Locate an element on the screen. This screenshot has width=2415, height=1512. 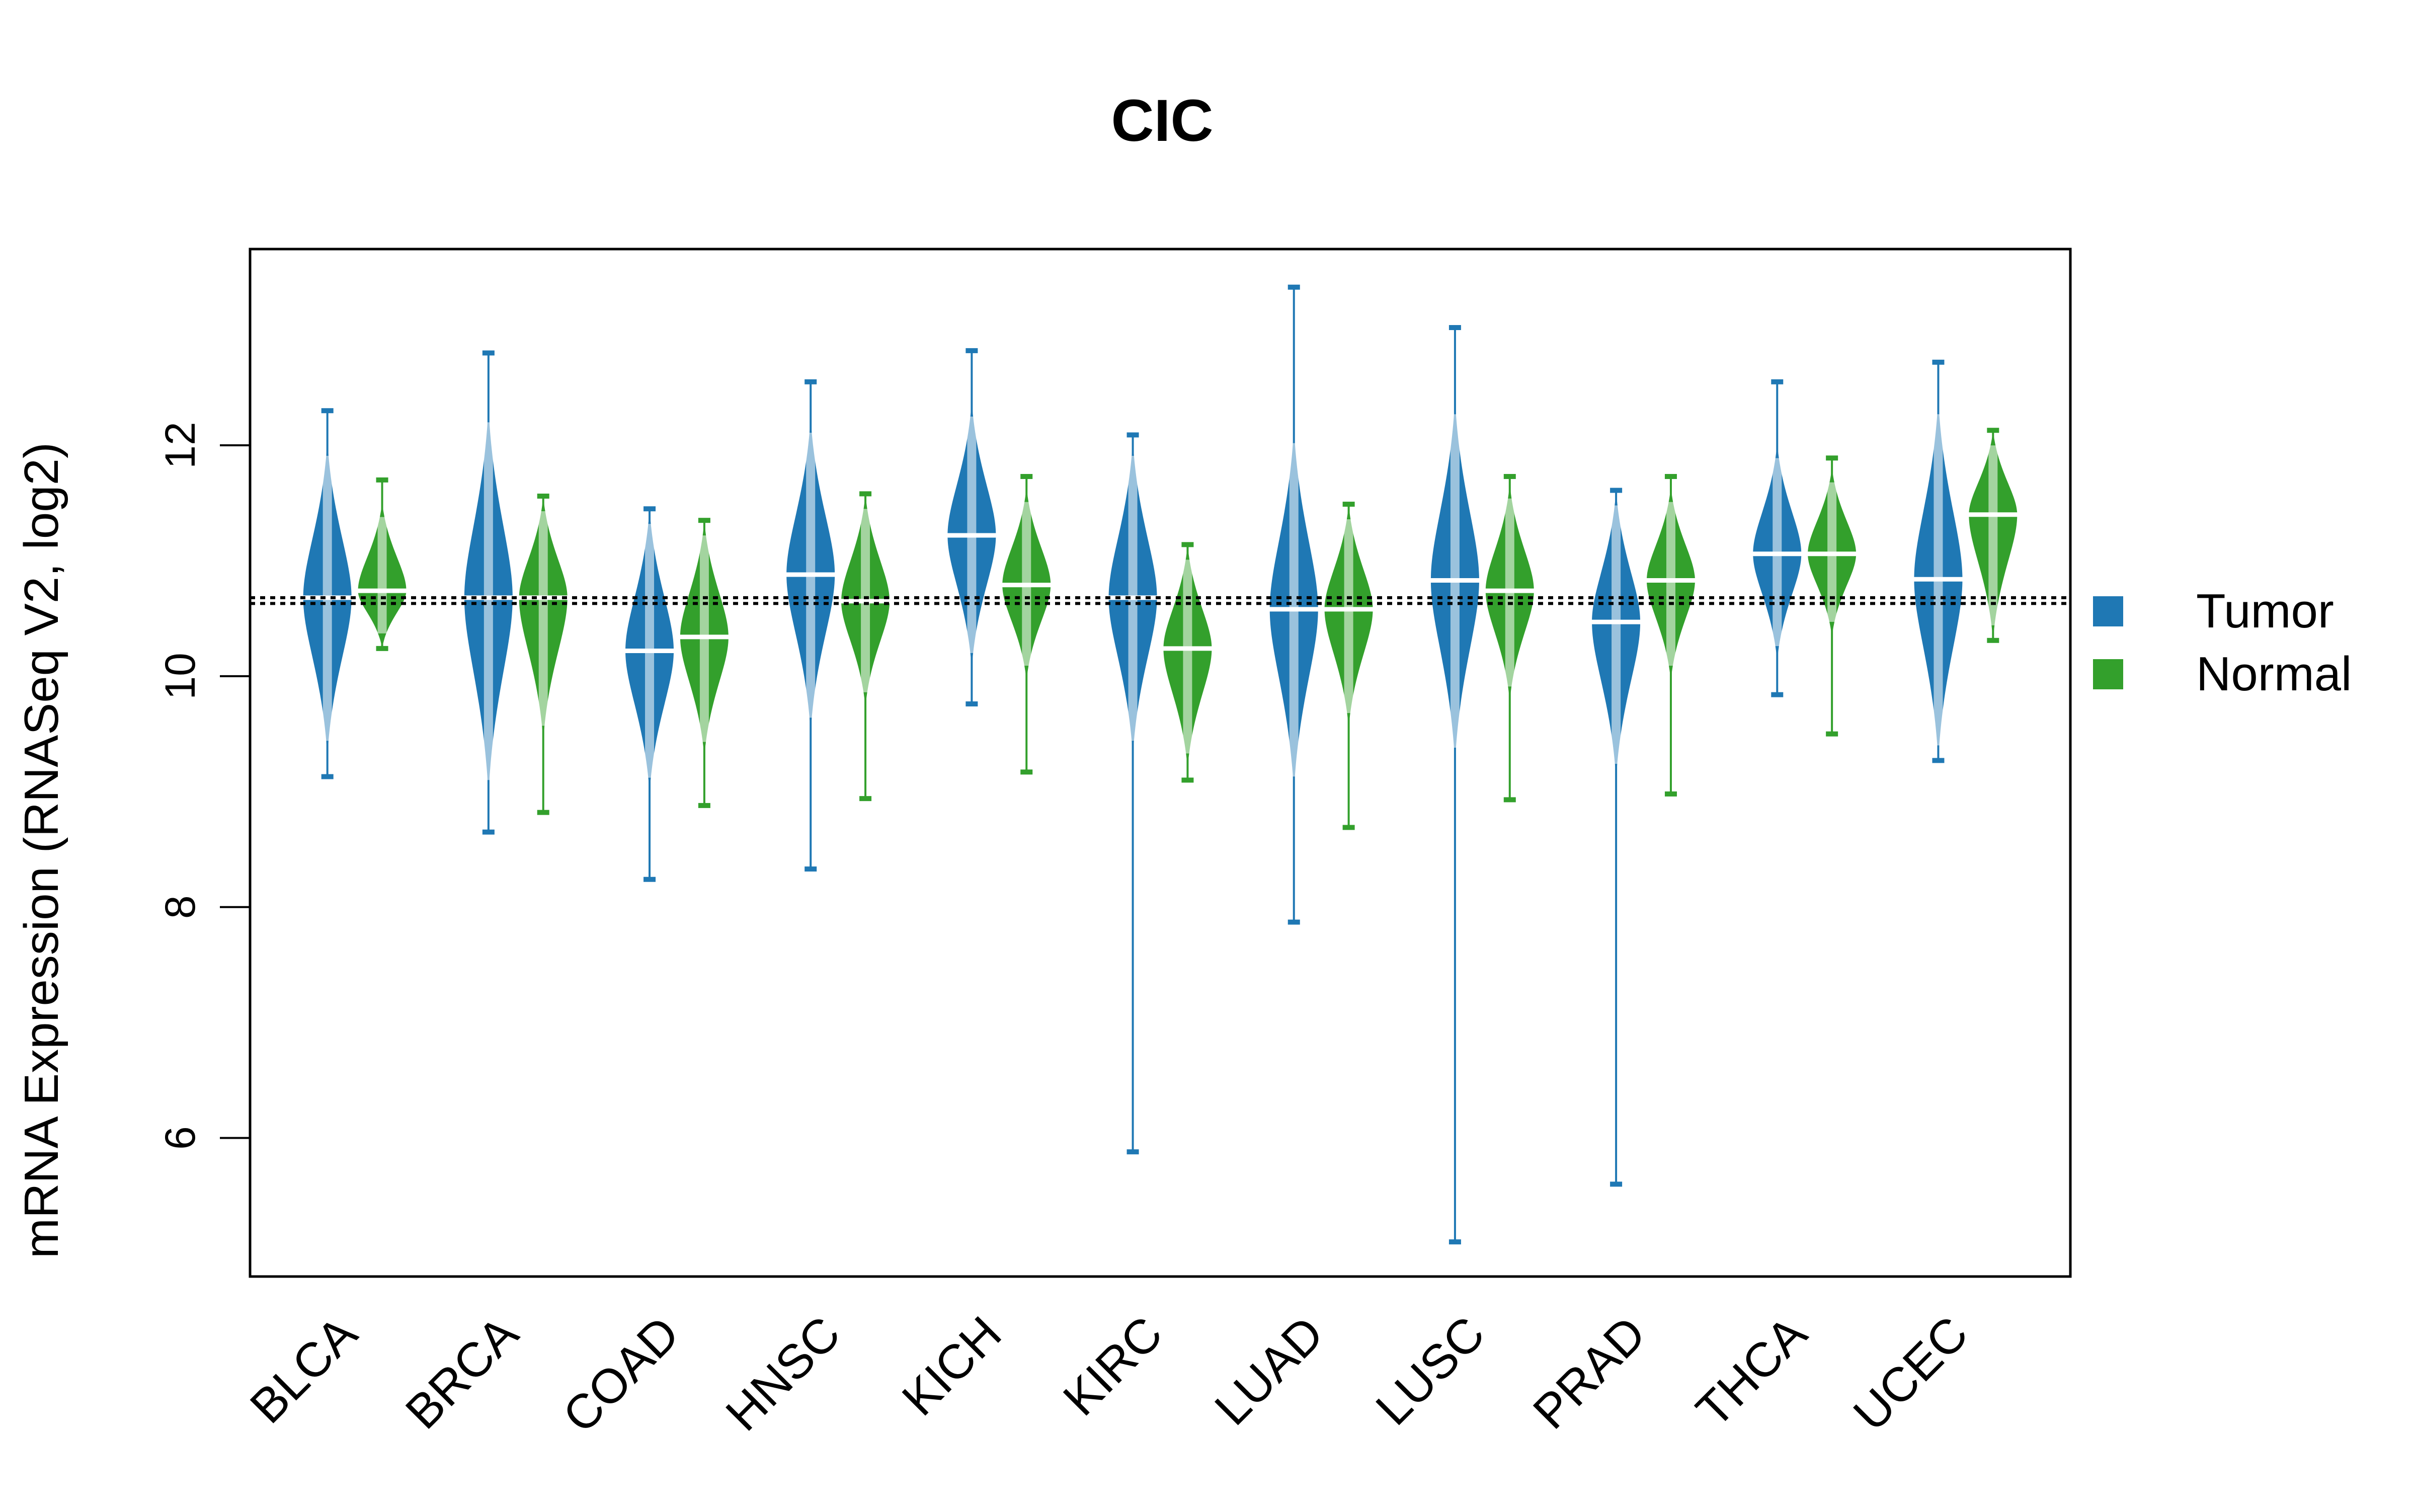
x-tick-label: COAD is located at coordinates (621, 1374).